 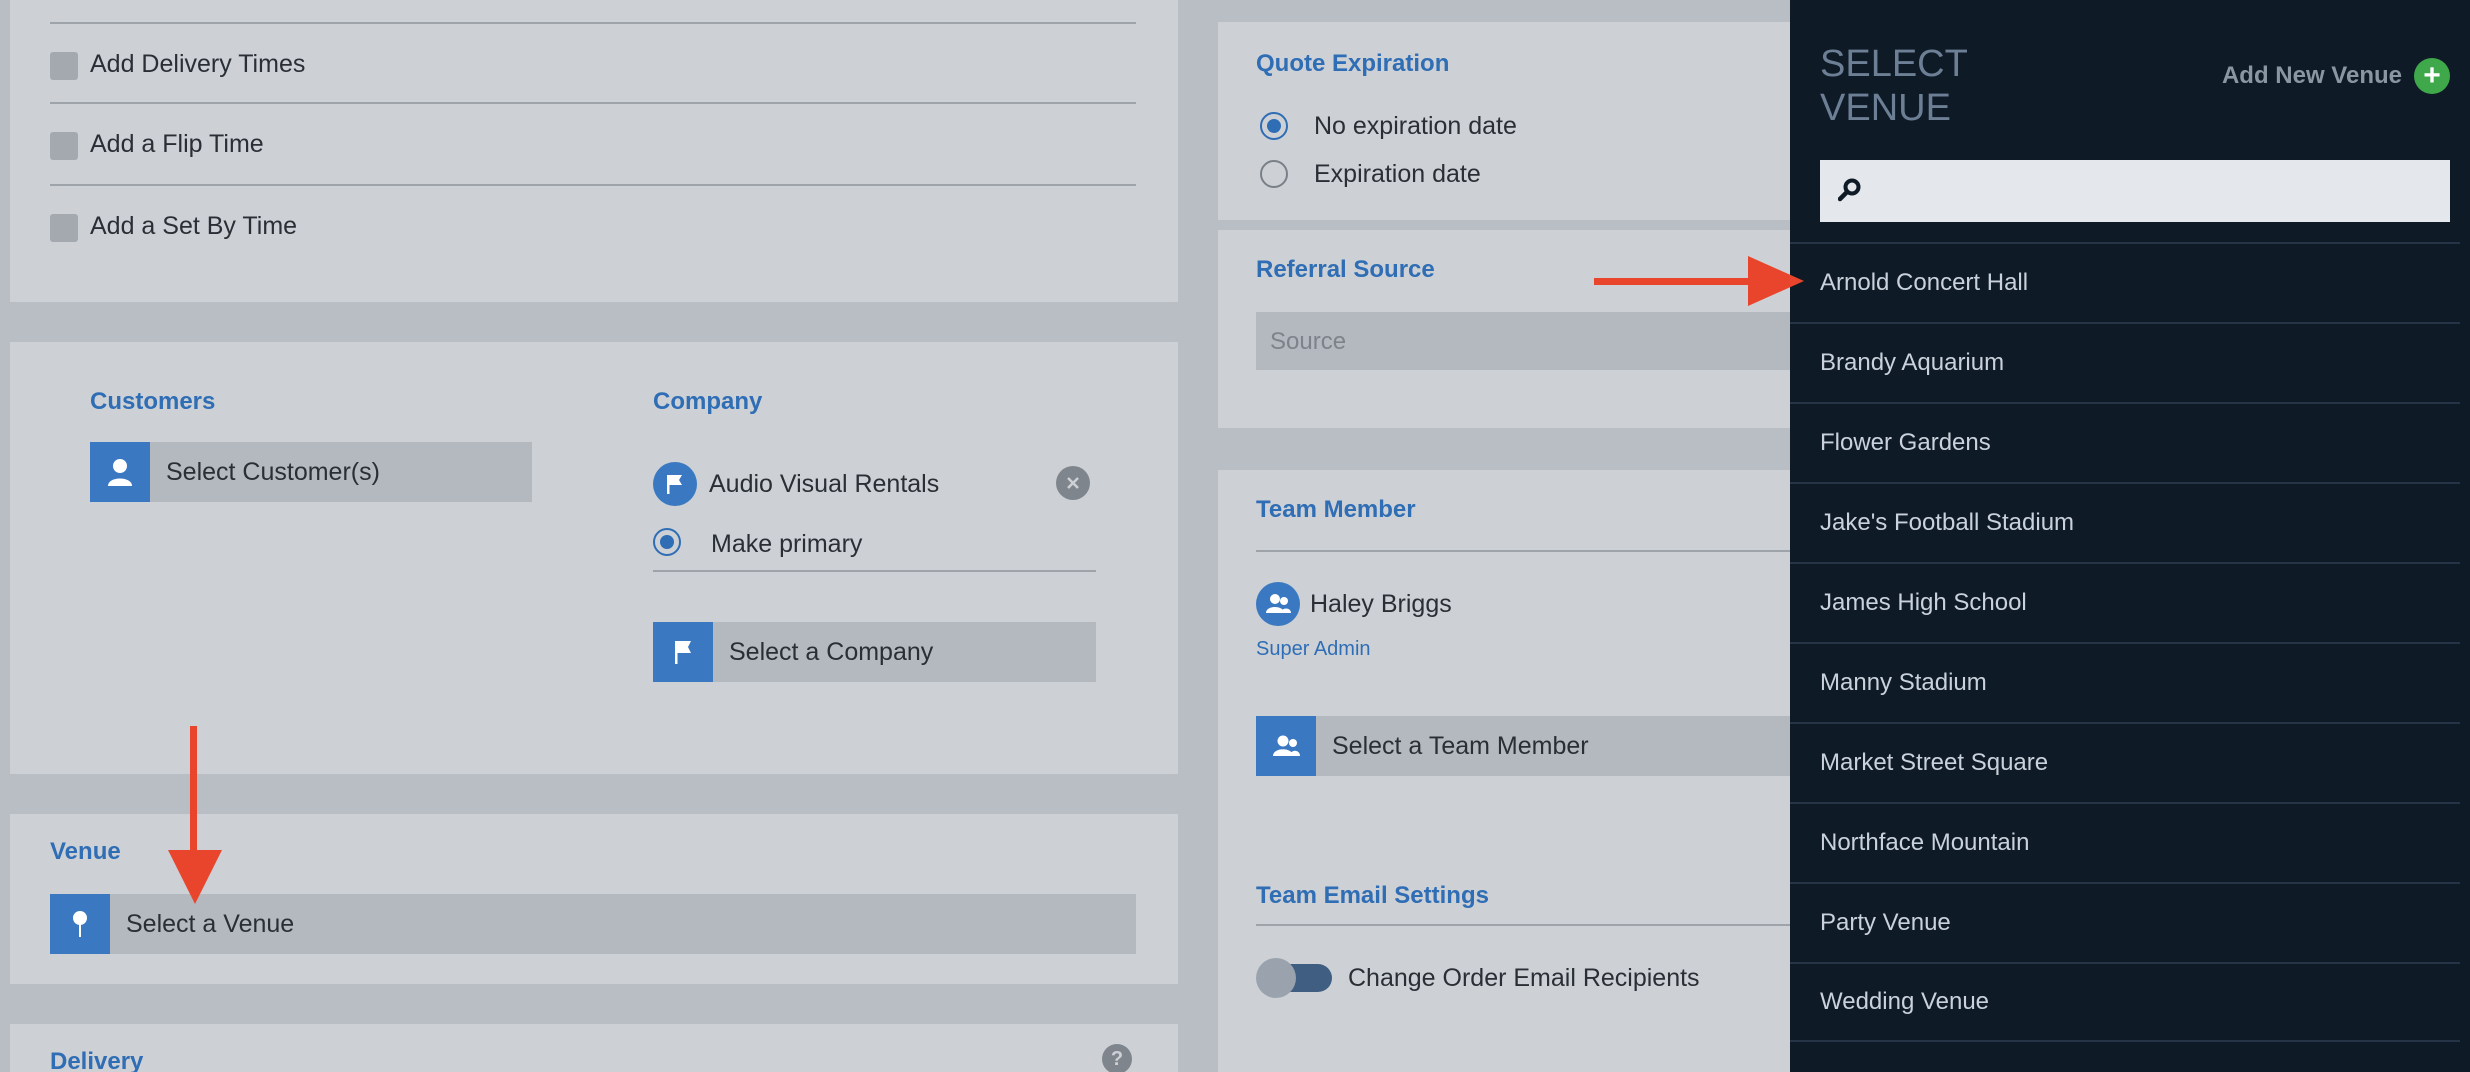 I want to click on team-email-settings-label: Team Email Settings, so click(x=1372, y=895).